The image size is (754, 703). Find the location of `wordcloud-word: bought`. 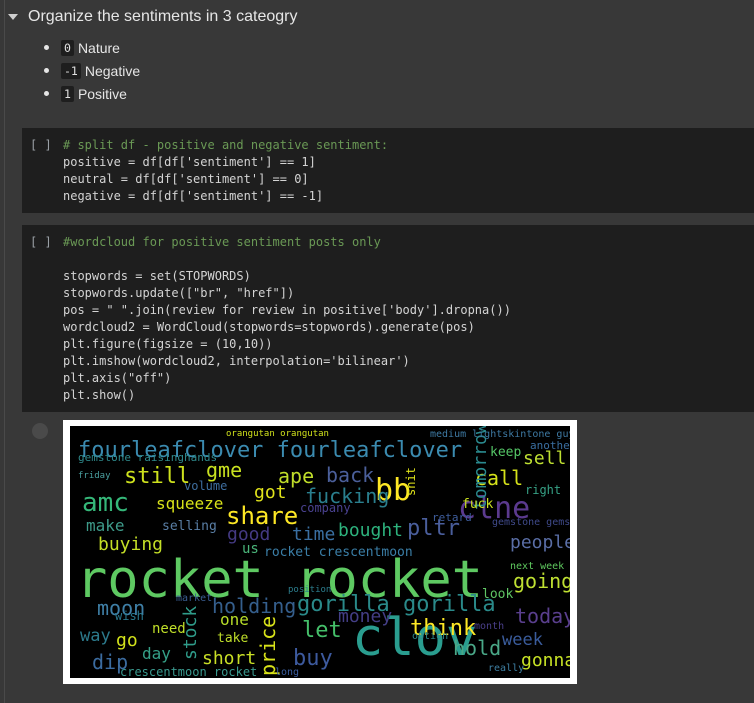

wordcloud-word: bought is located at coordinates (371, 530).